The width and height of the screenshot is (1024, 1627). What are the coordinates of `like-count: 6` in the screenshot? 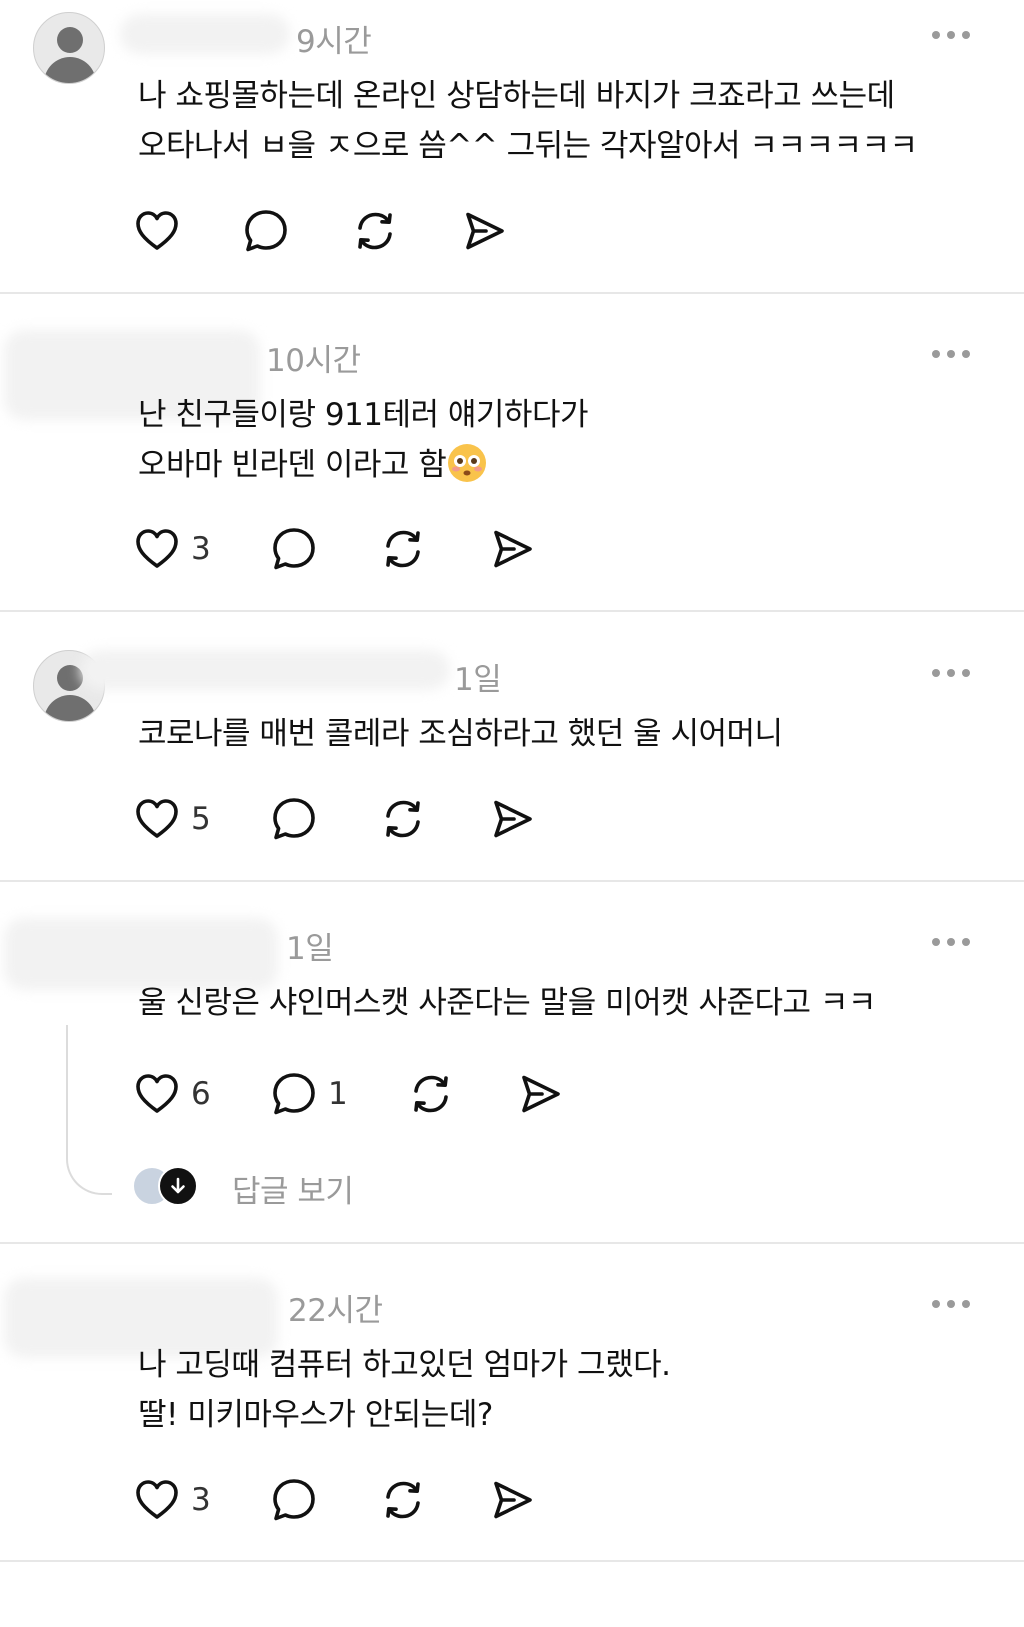 It's located at (201, 1094).